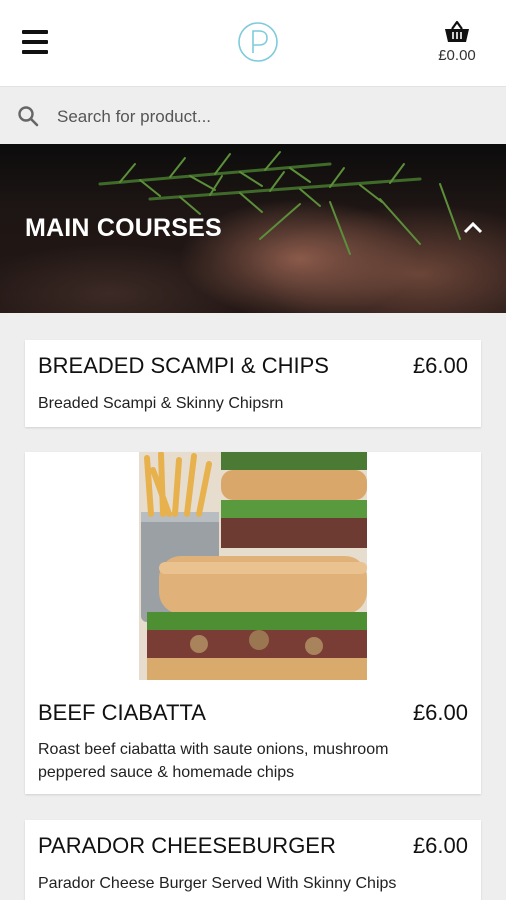 This screenshot has height=900, width=506. I want to click on cart-button: £0.00, so click(457, 42).